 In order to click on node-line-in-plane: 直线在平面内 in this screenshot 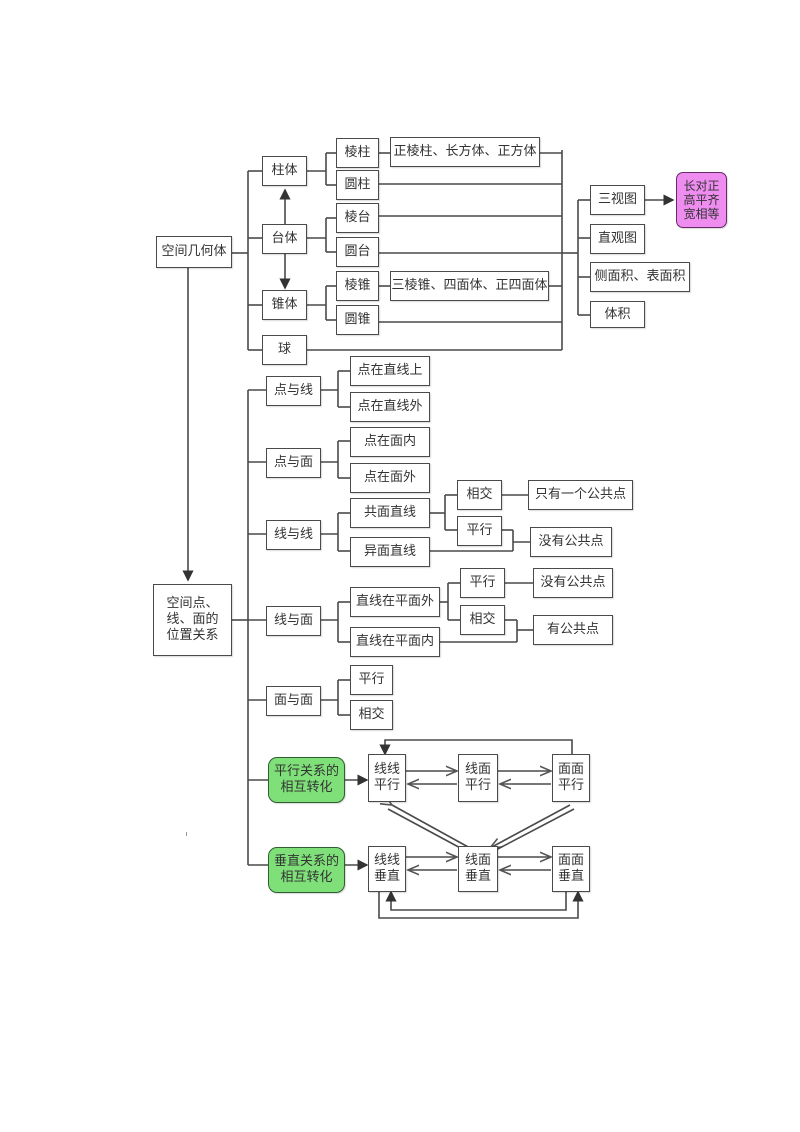, I will do `click(395, 642)`.